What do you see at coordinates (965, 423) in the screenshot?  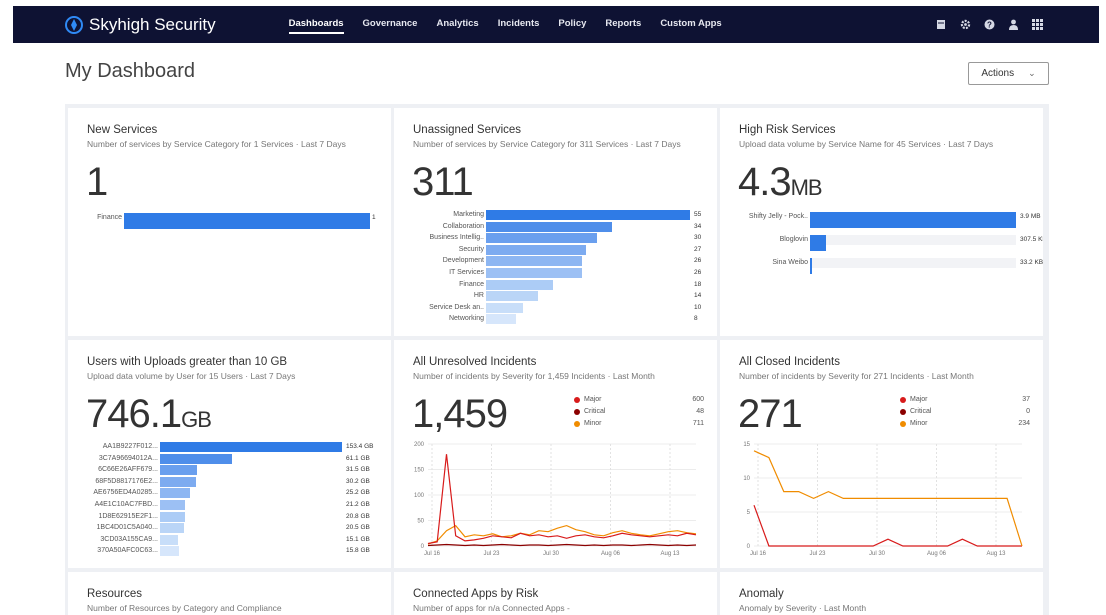 I see `legend-item: Minor 234` at bounding box center [965, 423].